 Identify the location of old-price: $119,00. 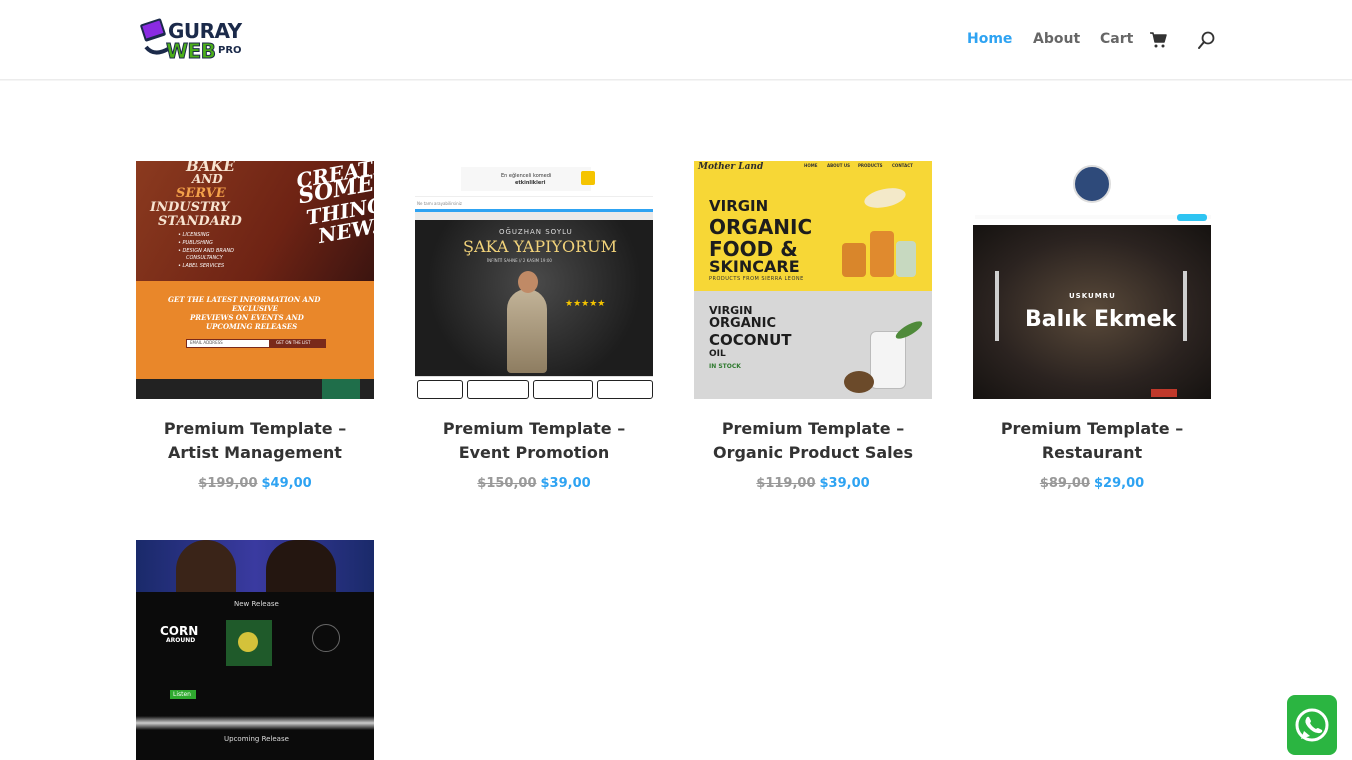
(786, 483).